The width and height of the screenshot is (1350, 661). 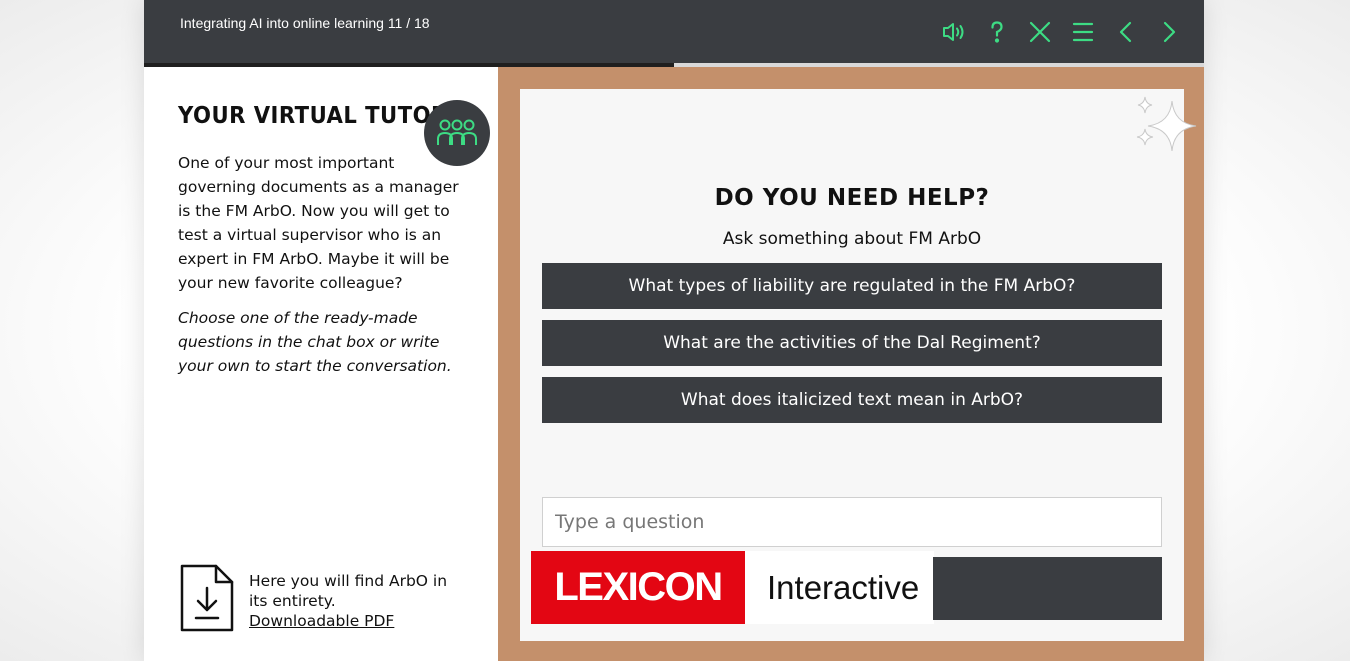 I want to click on download-pdf-link: Downloadable PDF, so click(x=321, y=621).